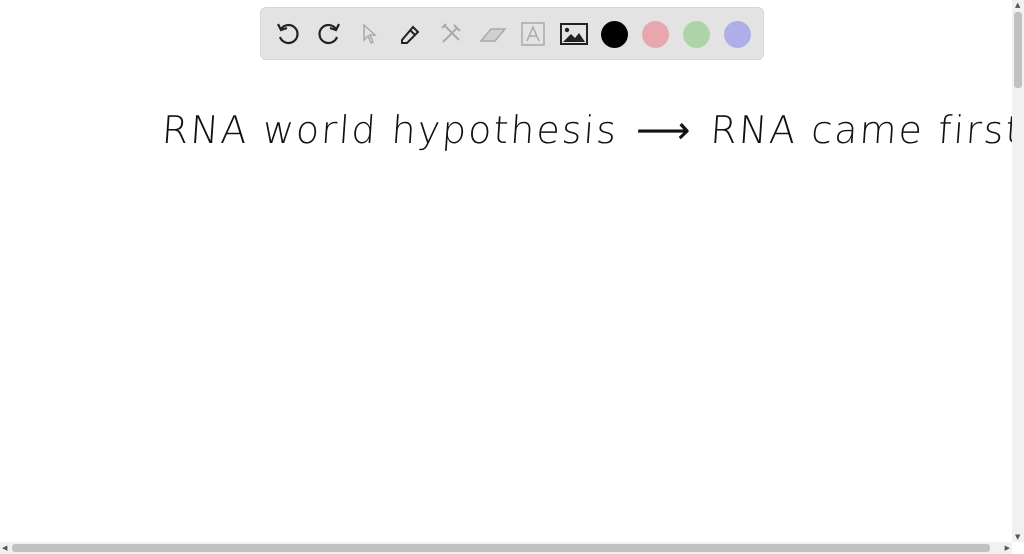 The height and width of the screenshot is (554, 1024). Describe the element at coordinates (664, 130) in the screenshot. I see `arrow-glyph: ⟶` at that location.